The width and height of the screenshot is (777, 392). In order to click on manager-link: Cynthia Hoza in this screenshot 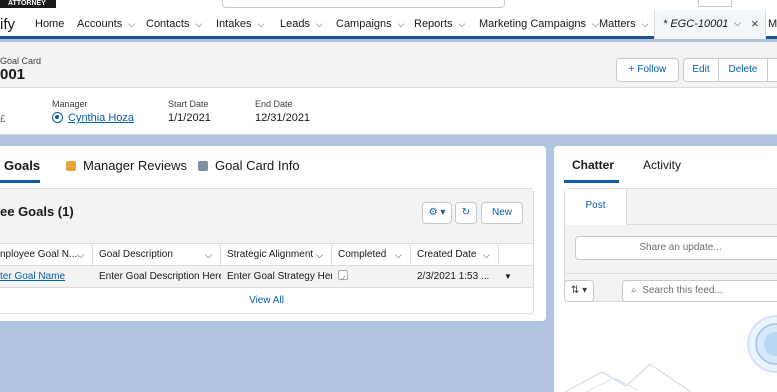, I will do `click(93, 118)`.